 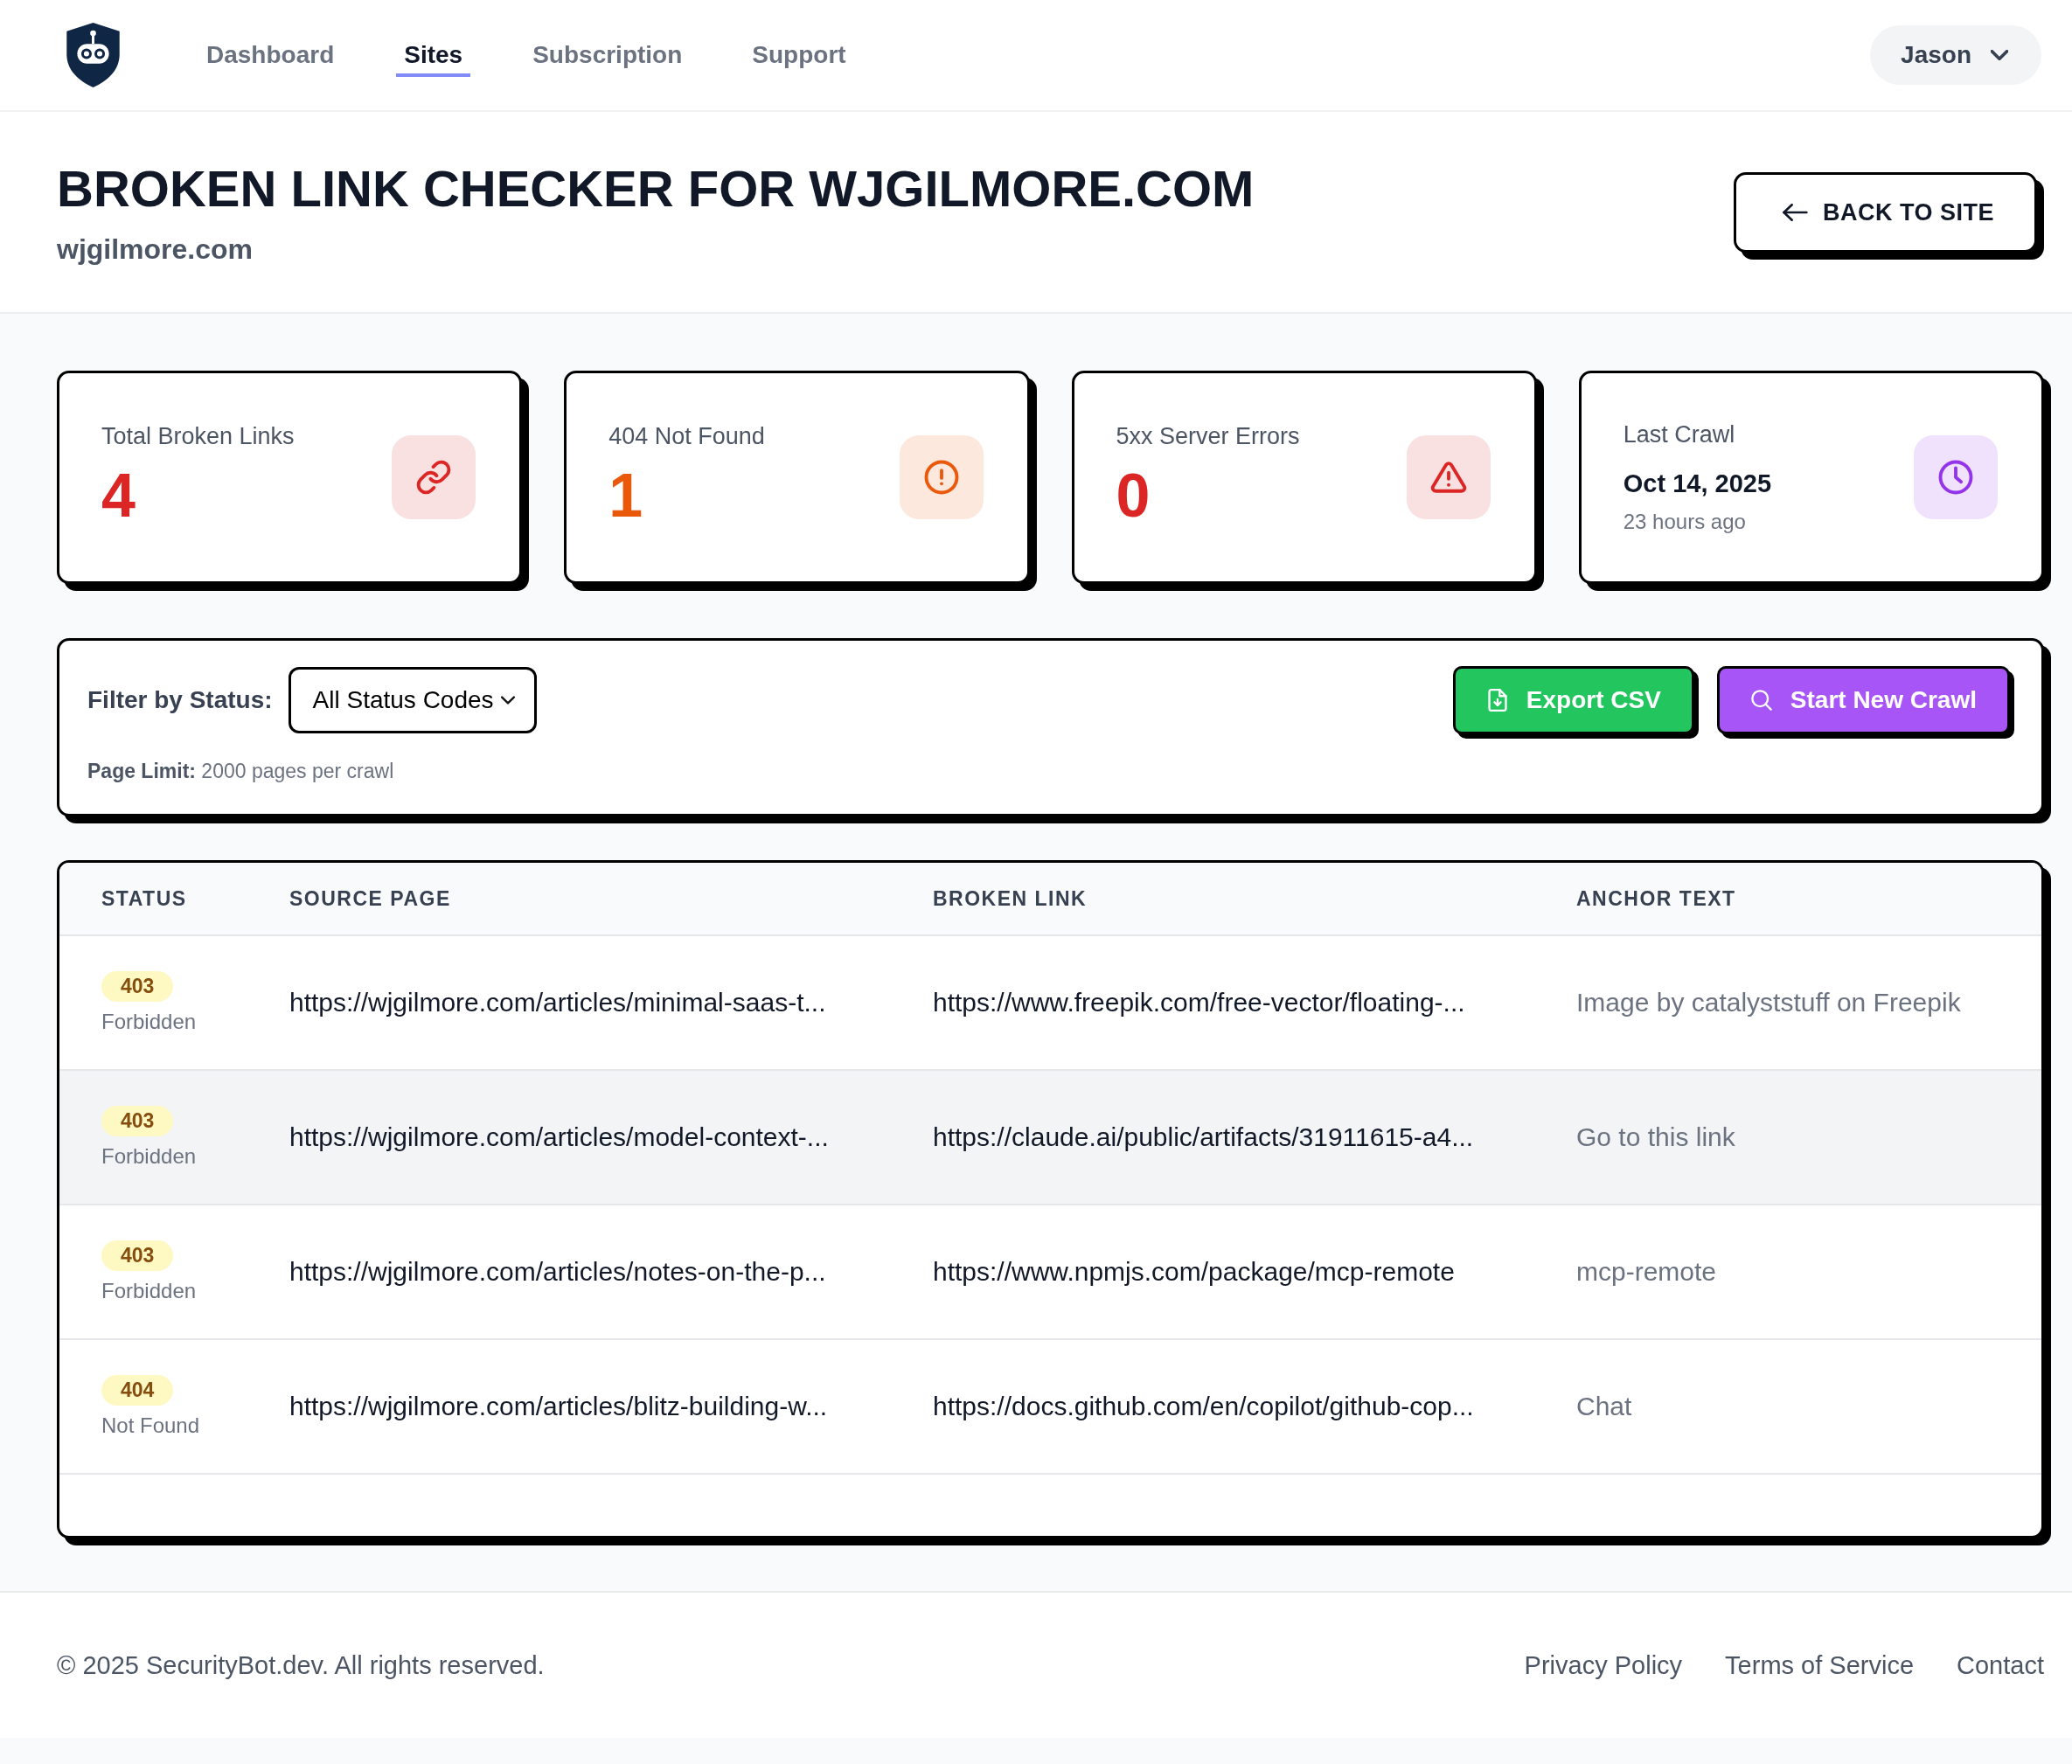 I want to click on status-select: All Status Codes, so click(x=412, y=700).